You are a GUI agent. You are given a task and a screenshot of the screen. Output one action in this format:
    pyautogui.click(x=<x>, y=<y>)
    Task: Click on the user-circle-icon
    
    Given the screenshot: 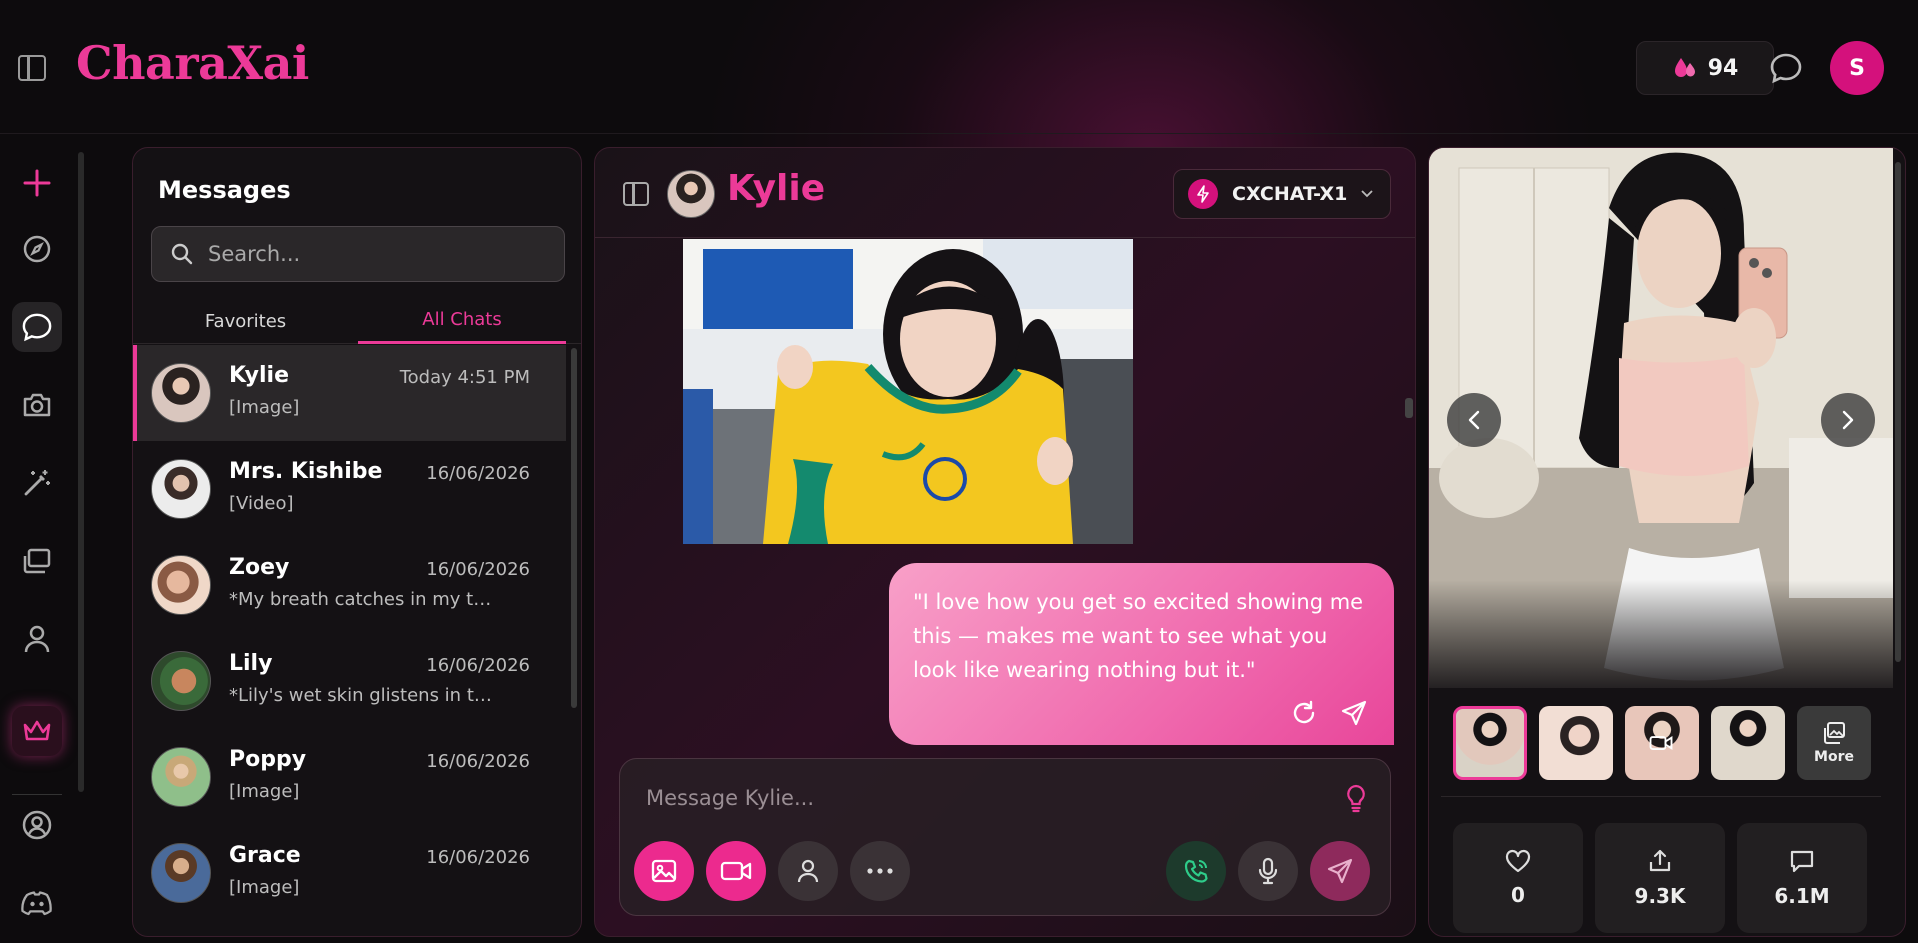 What is the action you would take?
    pyautogui.click(x=37, y=825)
    